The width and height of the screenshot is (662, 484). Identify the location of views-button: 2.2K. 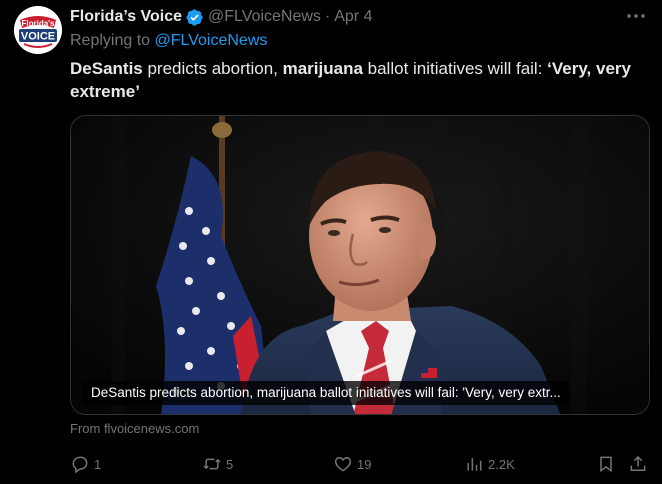
(489, 464).